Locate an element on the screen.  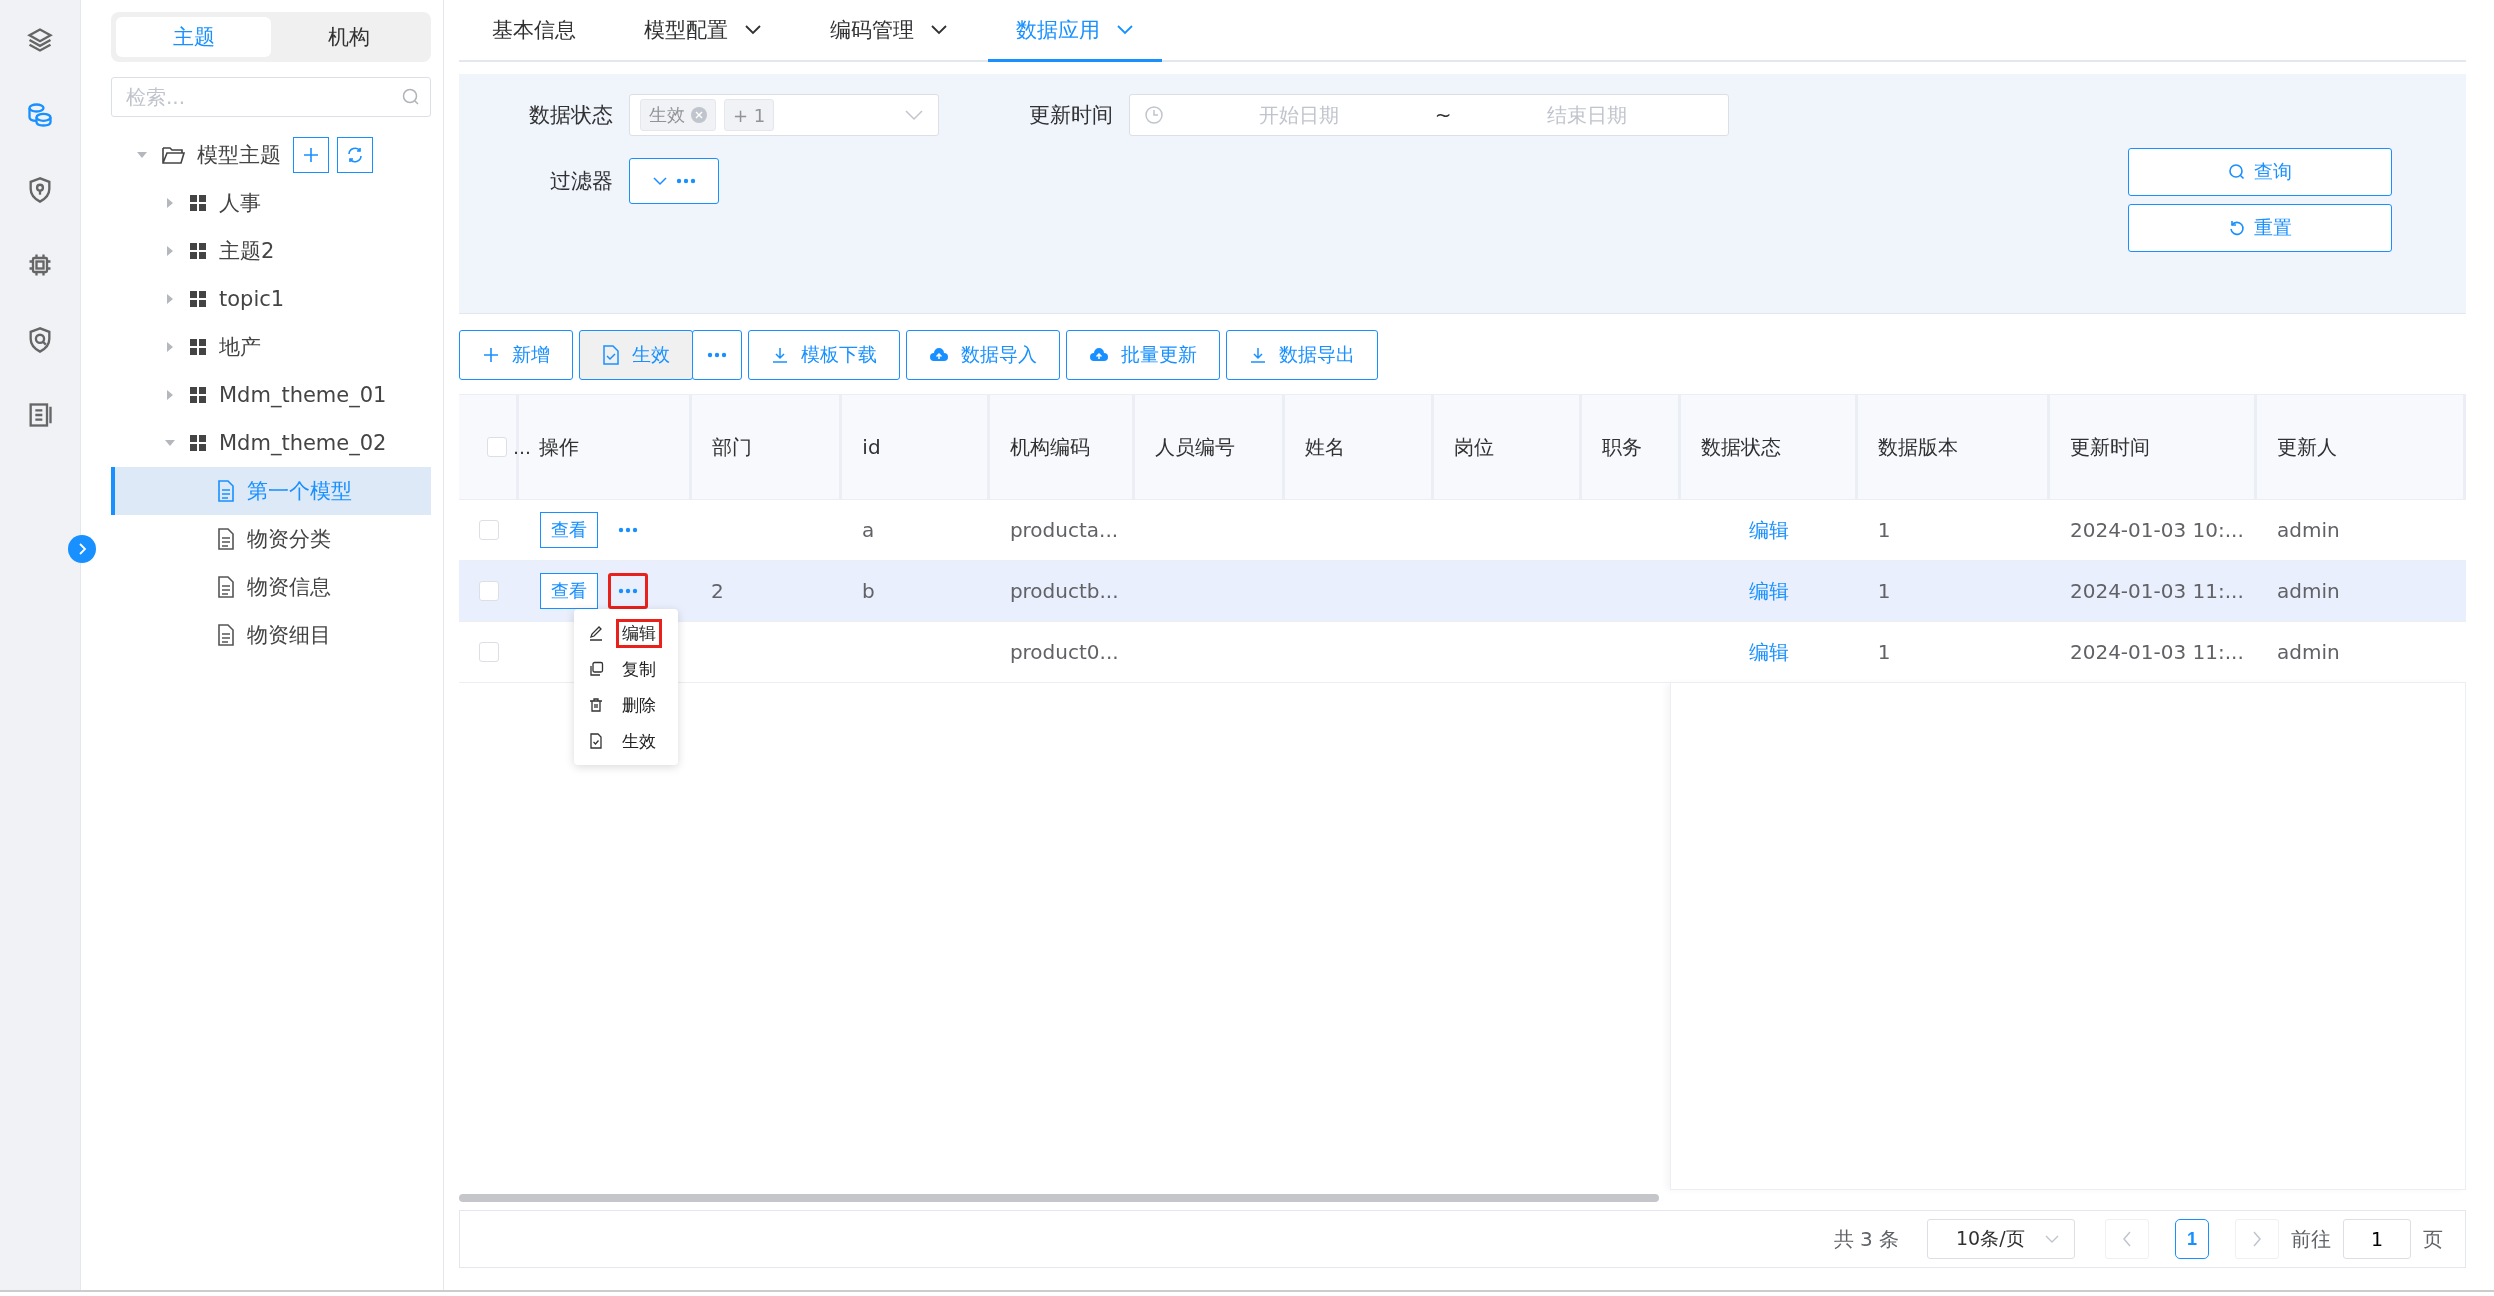
database-icon is located at coordinates (40, 115).